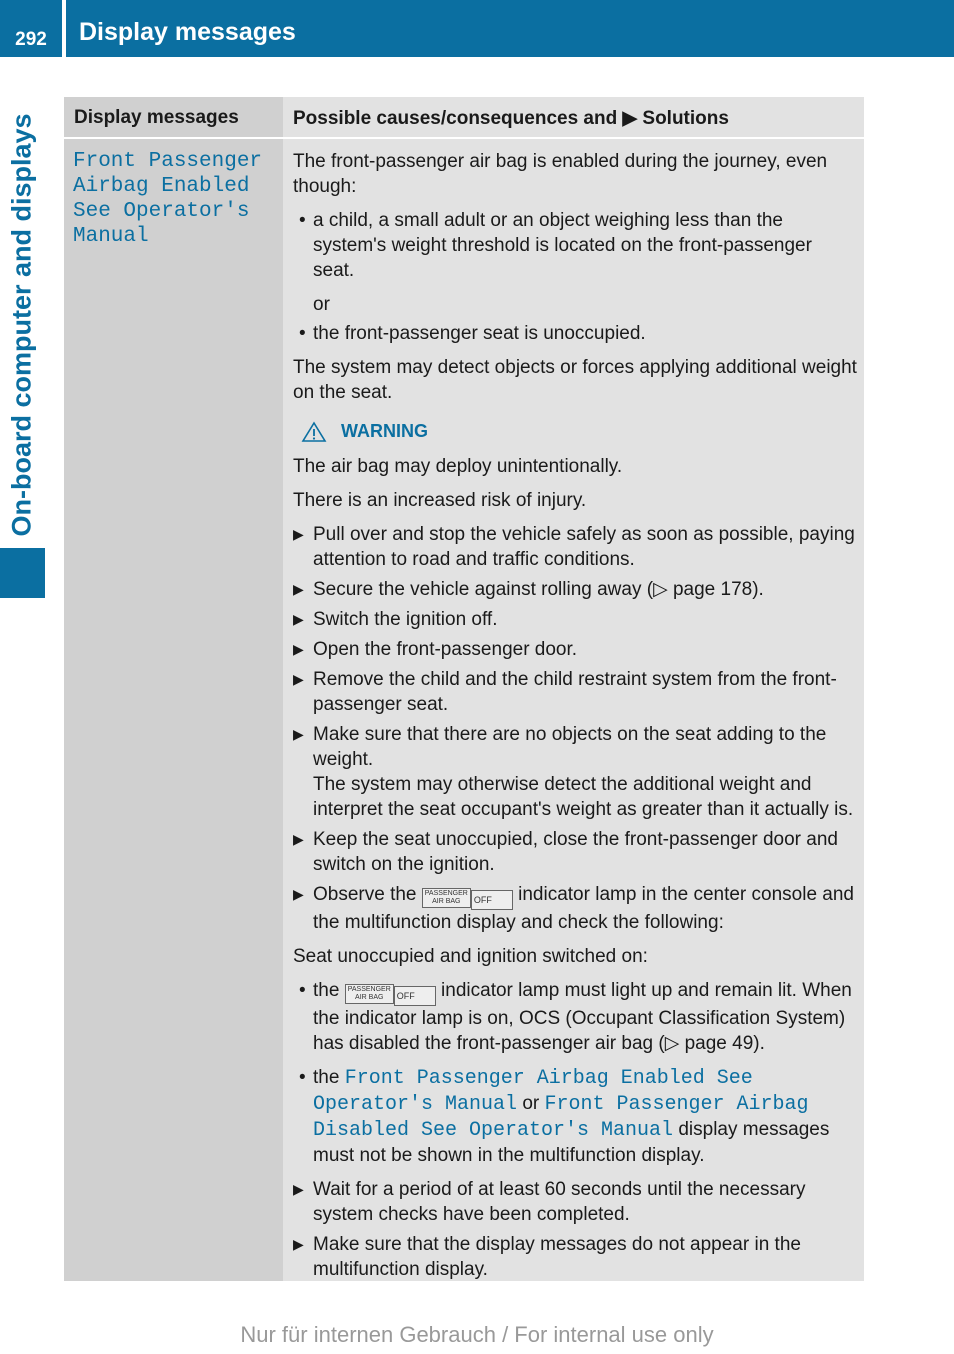 The height and width of the screenshot is (1354, 954). What do you see at coordinates (458, 466) in the screenshot?
I see `warning-text: The air bag may deploy unintentionally.` at bounding box center [458, 466].